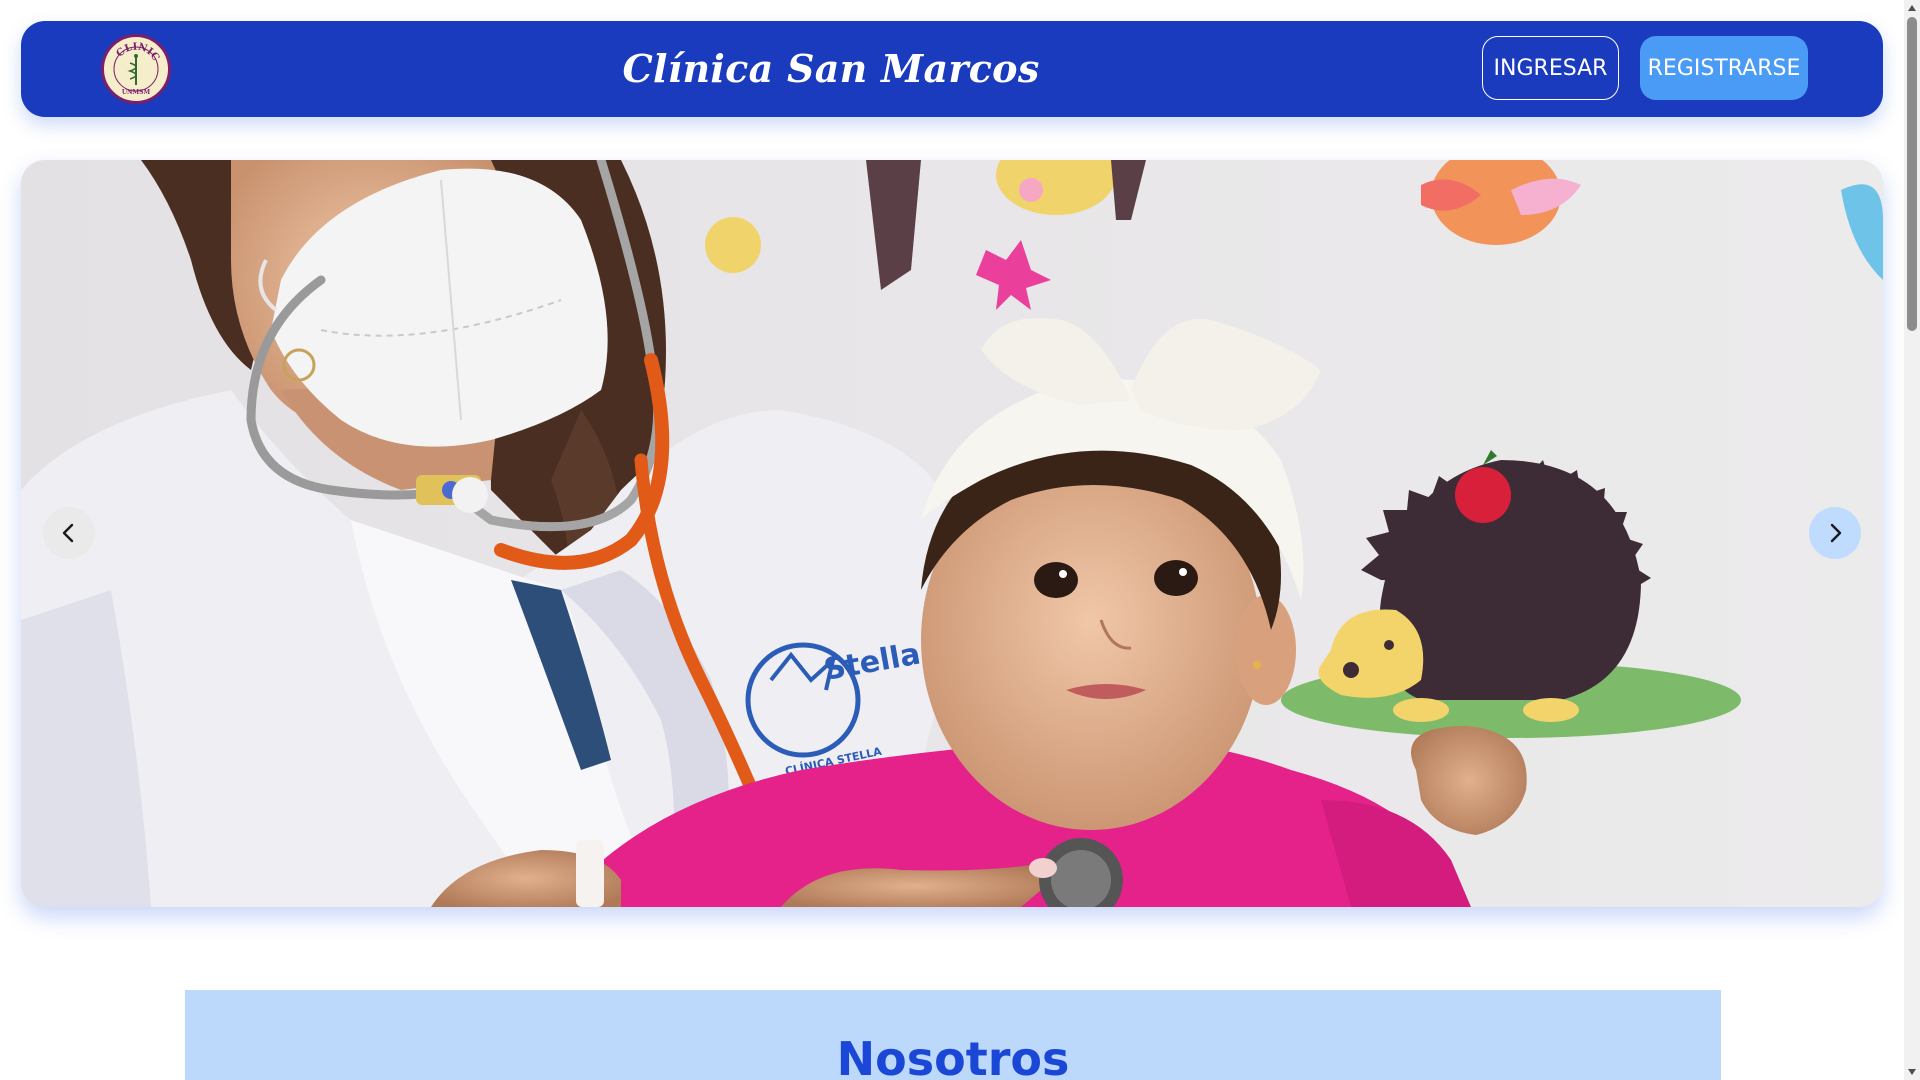 This screenshot has height=1080, width=1920. I want to click on carousel-prev-button, so click(69, 533).